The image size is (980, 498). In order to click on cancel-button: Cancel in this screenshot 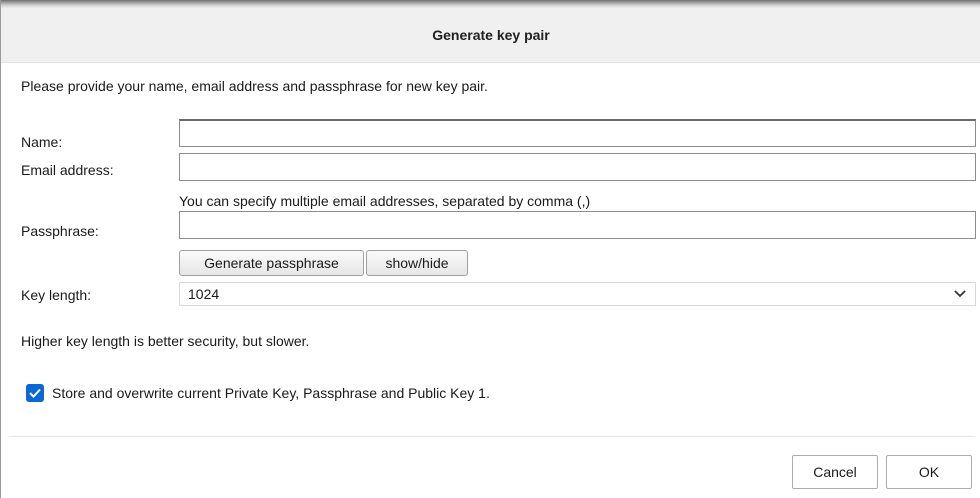, I will do `click(835, 472)`.